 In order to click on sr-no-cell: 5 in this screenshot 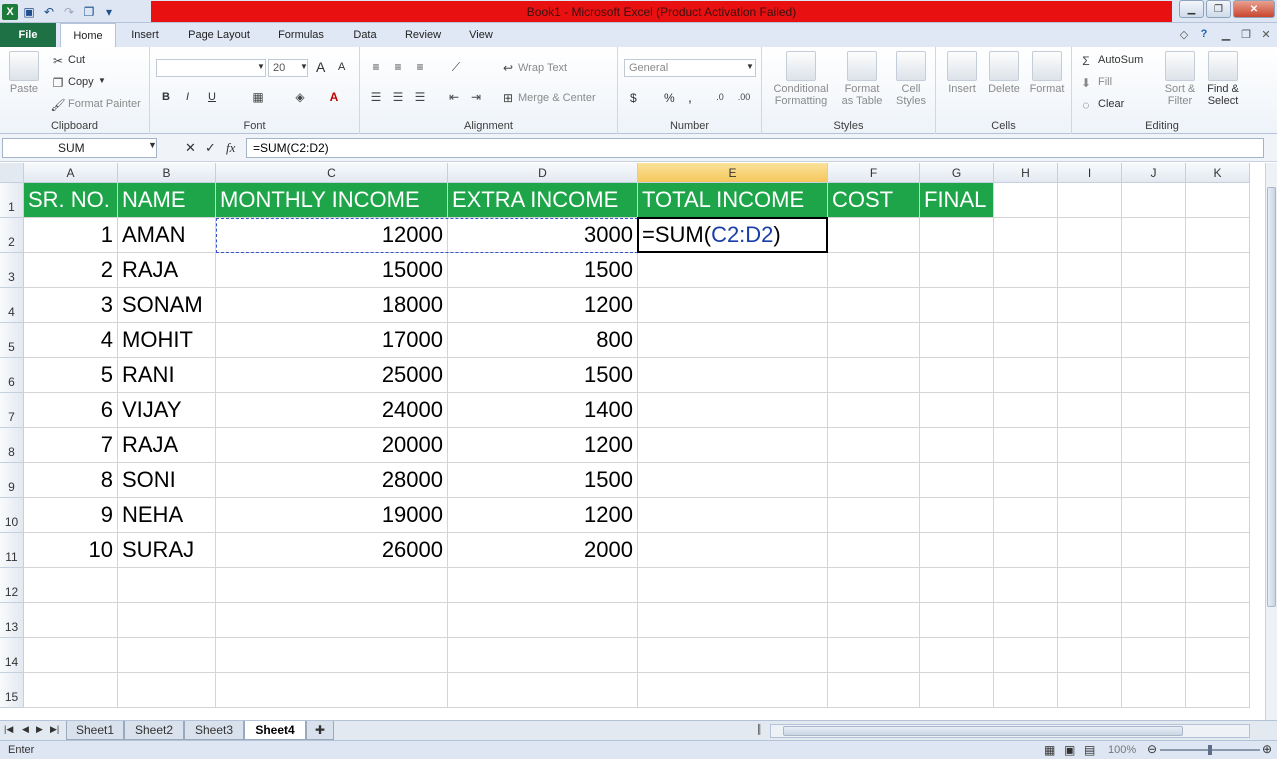, I will do `click(71, 375)`.